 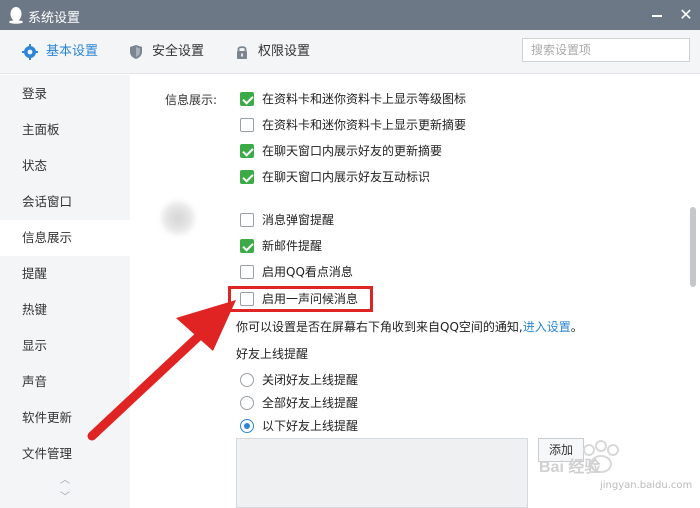 What do you see at coordinates (646, 485) in the screenshot?
I see `watermark-url: jingyan.baidu.com` at bounding box center [646, 485].